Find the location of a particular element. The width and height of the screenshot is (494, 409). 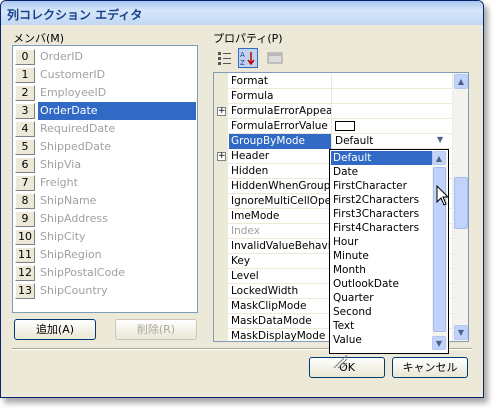

property-name: Index is located at coordinates (280, 231).